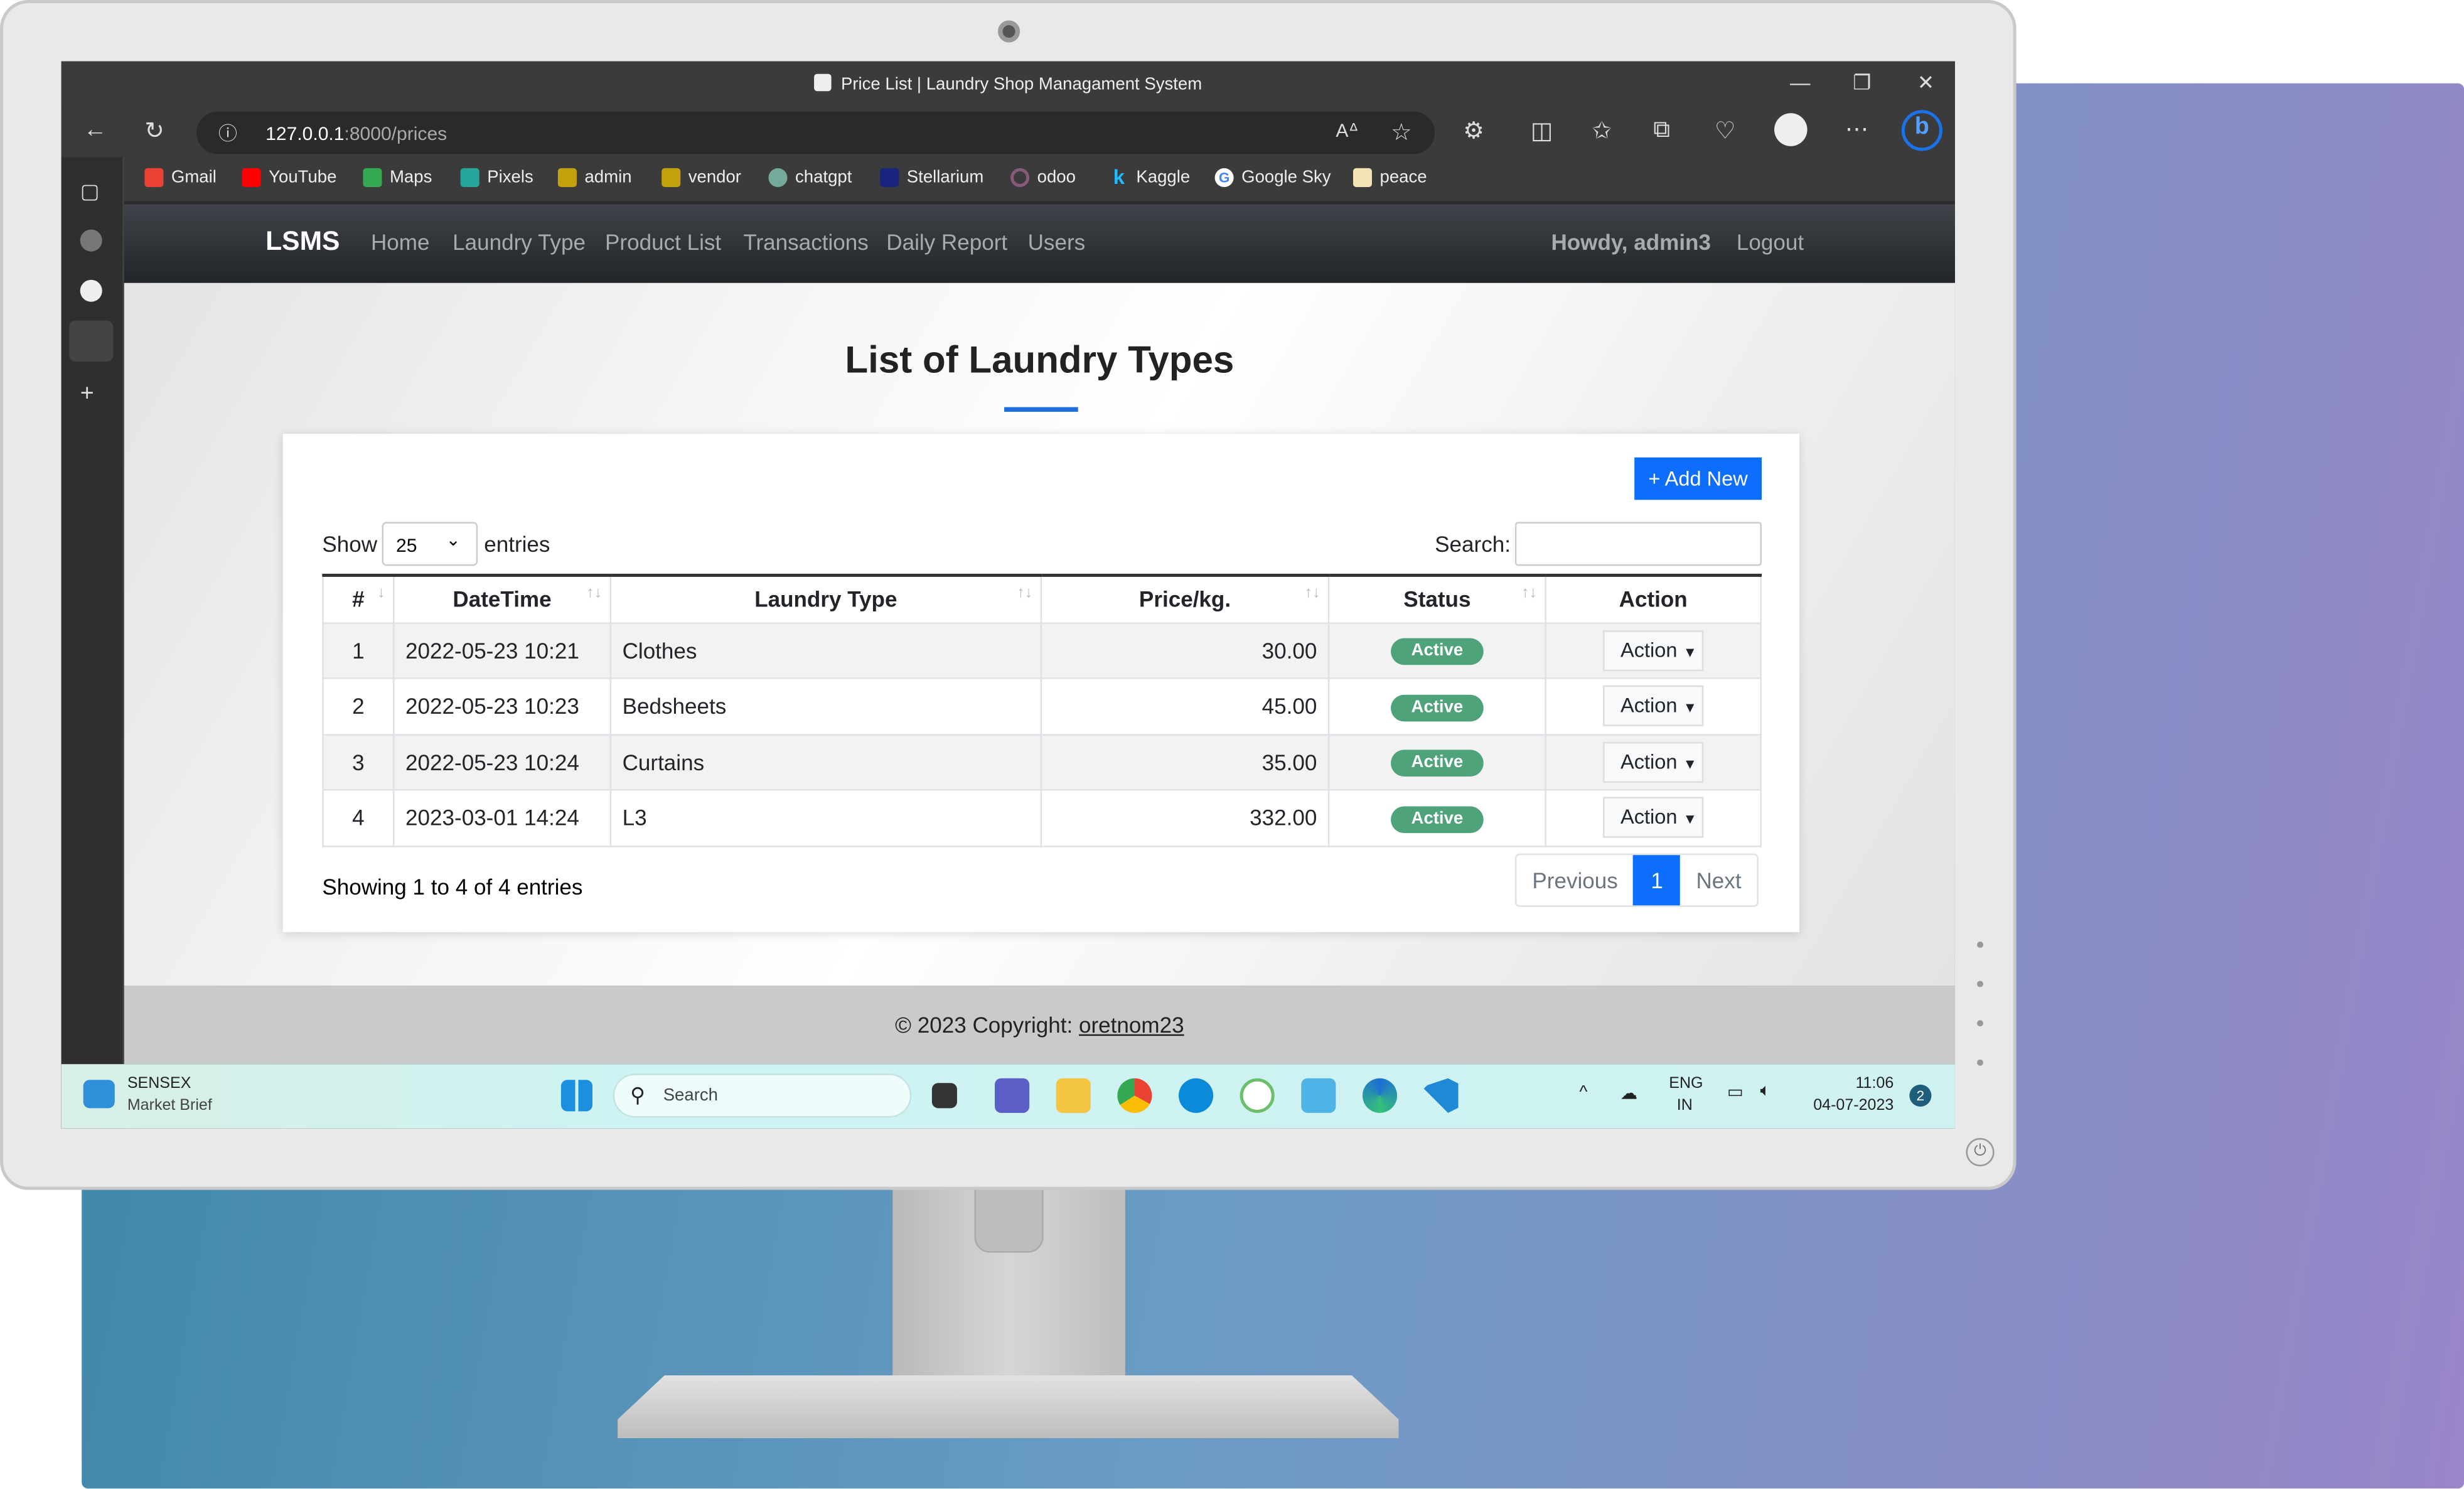  I want to click on logout-link: Logout, so click(1771, 242).